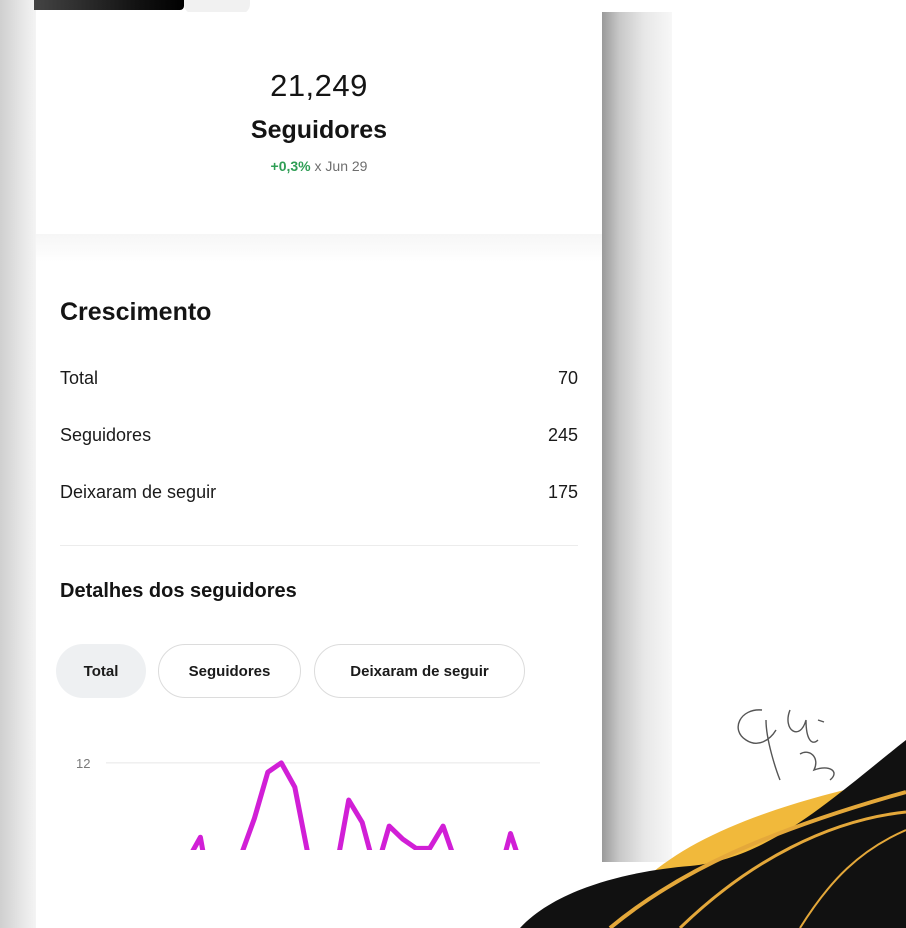 The height and width of the screenshot is (928, 906). I want to click on background-strip, so click(18, 464).